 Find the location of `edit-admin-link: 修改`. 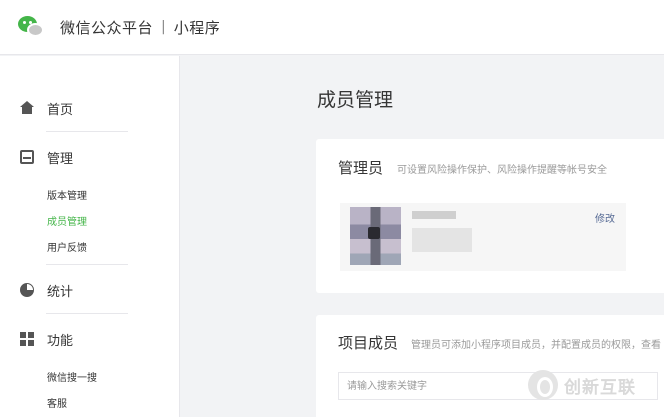

edit-admin-link: 修改 is located at coordinates (605, 217).